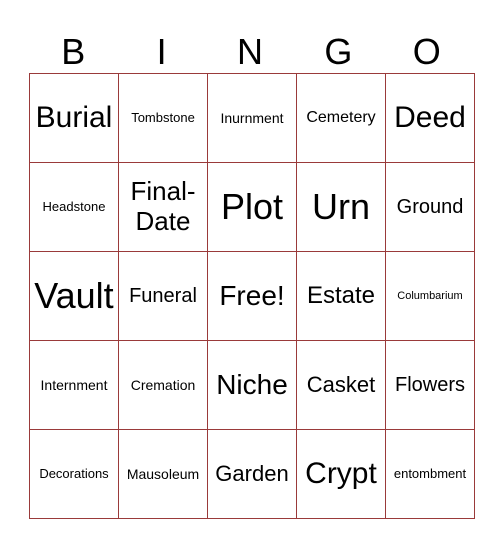 The height and width of the screenshot is (544, 500). What do you see at coordinates (163, 385) in the screenshot?
I see `bingo-cell: Cremation` at bounding box center [163, 385].